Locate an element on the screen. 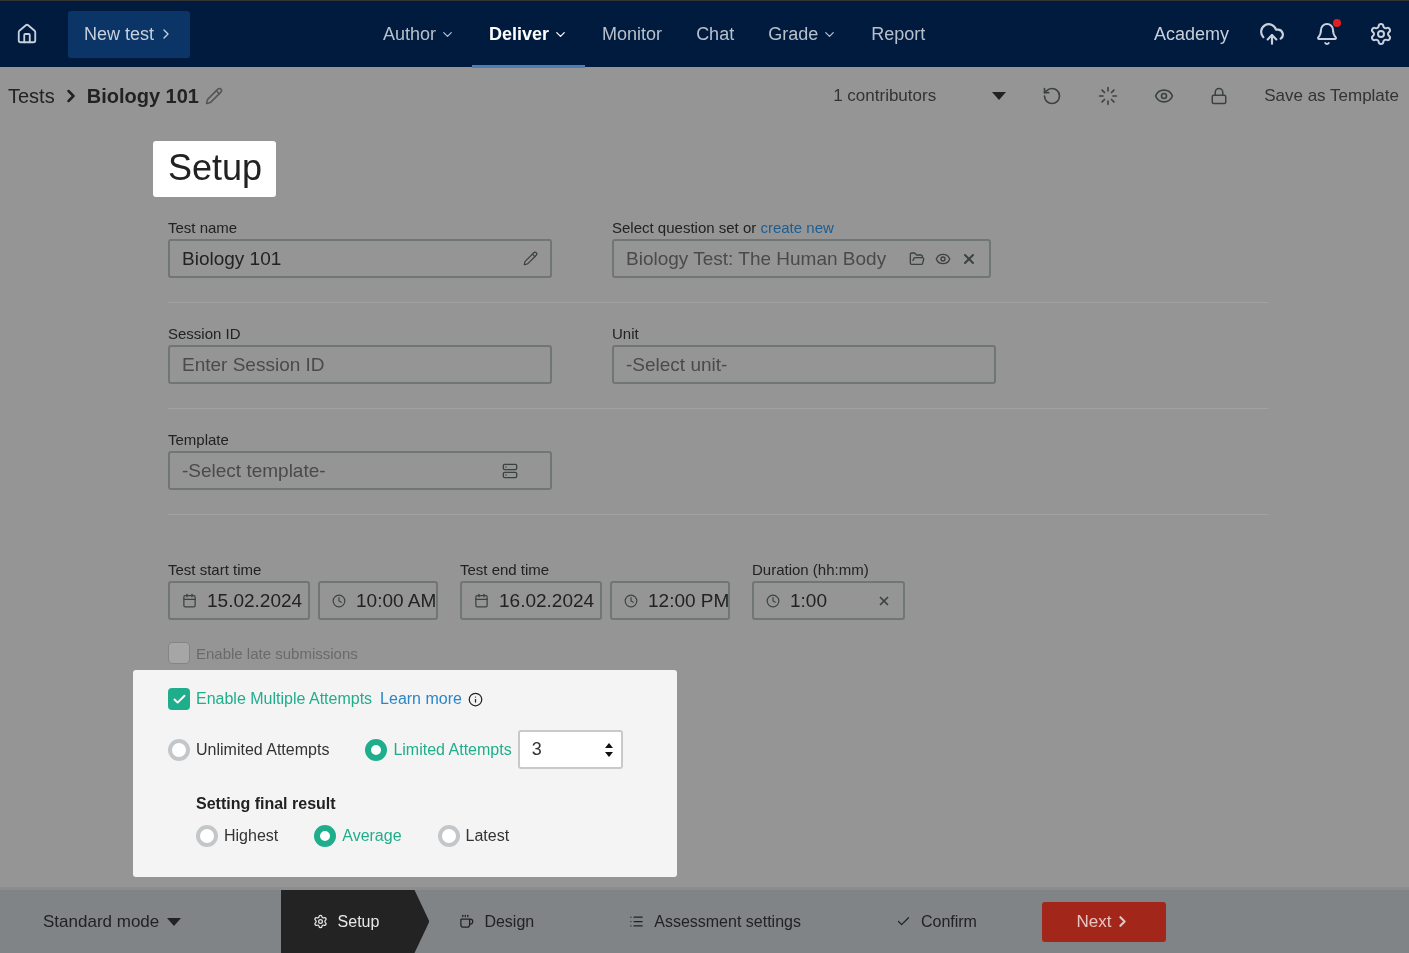 The width and height of the screenshot is (1409, 953). new-test-button: New test is located at coordinates (129, 34).